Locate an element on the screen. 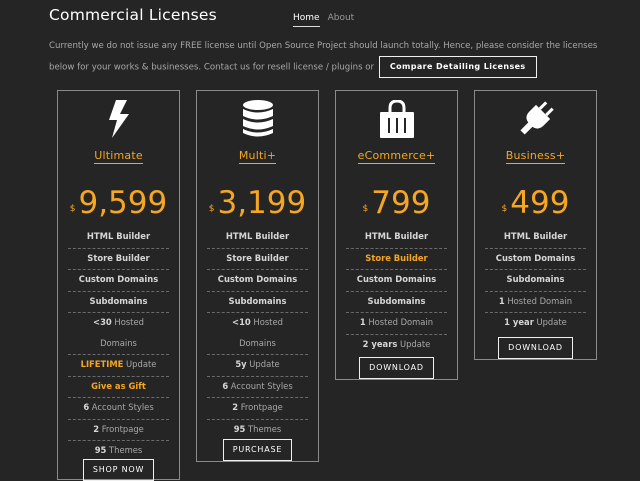  feature-item: 1 year Update is located at coordinates (535, 322).